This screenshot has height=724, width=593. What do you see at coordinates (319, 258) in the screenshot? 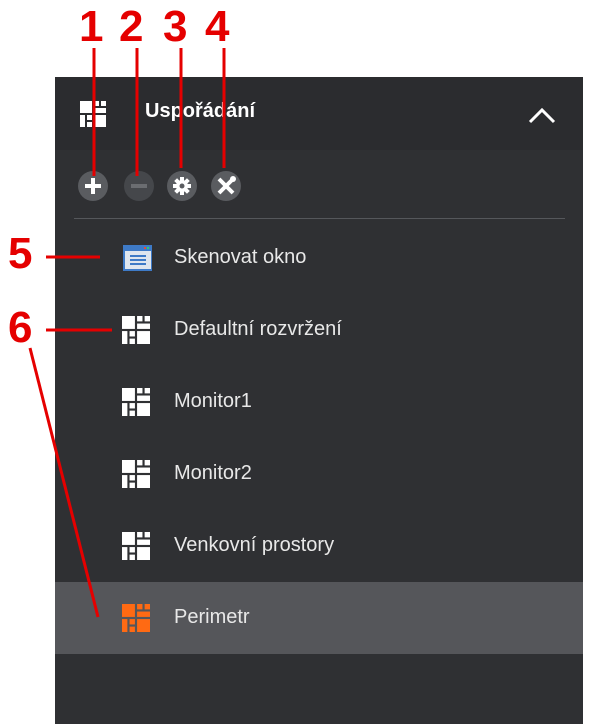
I see `layout-item-scan-window: Skenovat okno` at bounding box center [319, 258].